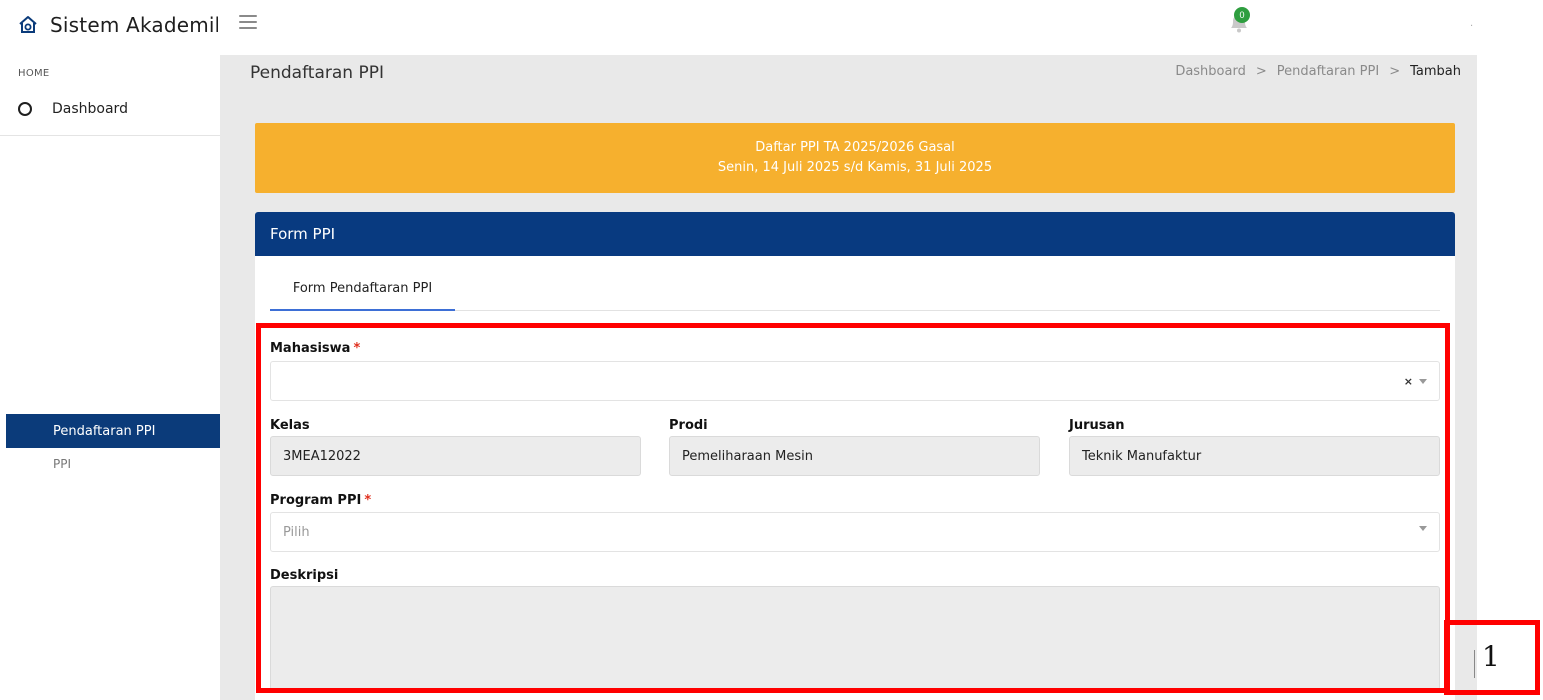  I want to click on program-ppi-label: Program PPI *, so click(320, 500).